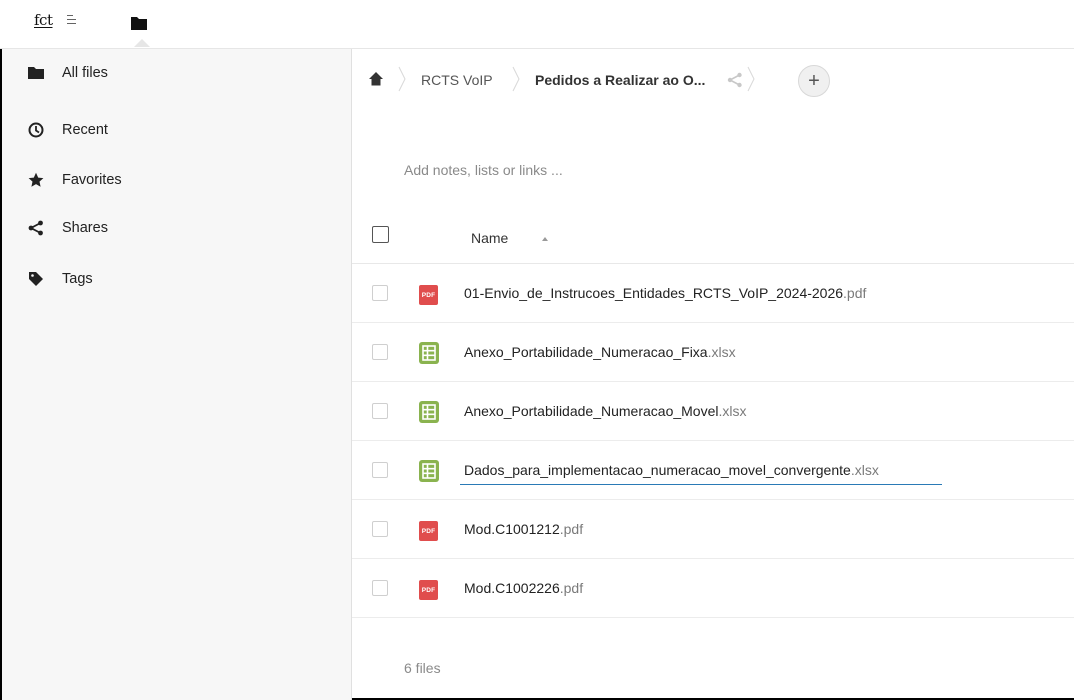  I want to click on sidebar-item-shares: Shares, so click(176, 228).